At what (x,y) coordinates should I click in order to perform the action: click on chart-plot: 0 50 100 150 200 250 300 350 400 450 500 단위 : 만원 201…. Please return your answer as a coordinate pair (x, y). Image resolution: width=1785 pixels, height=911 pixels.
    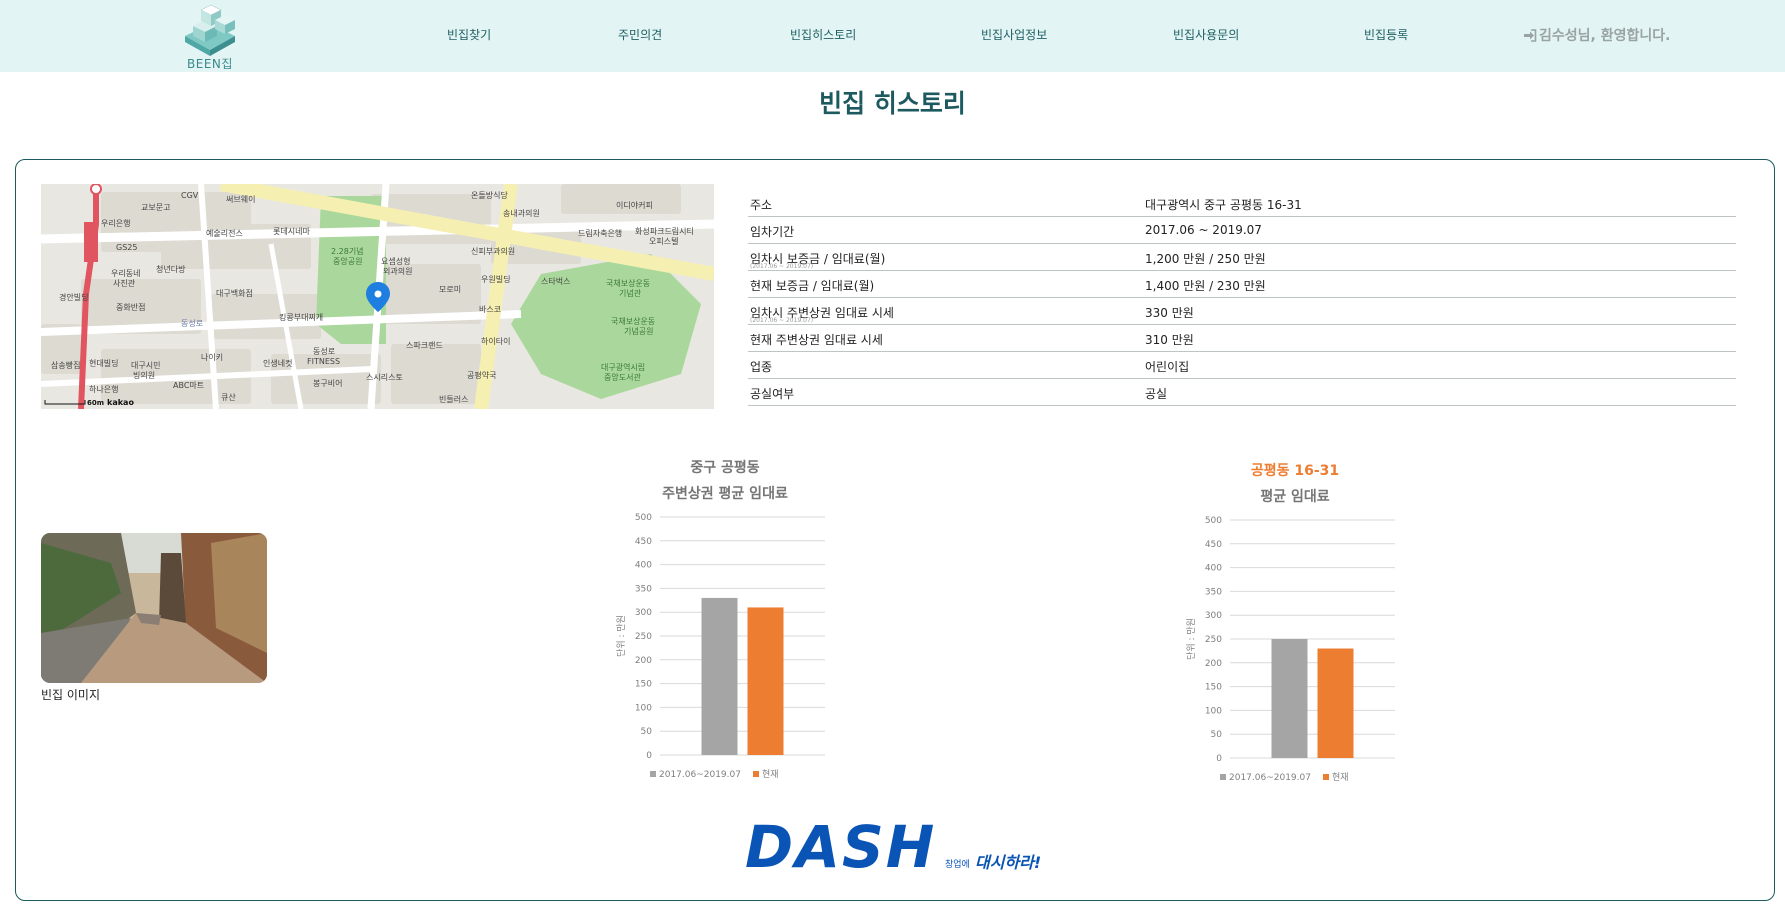
    Looking at the image, I should click on (720, 646).